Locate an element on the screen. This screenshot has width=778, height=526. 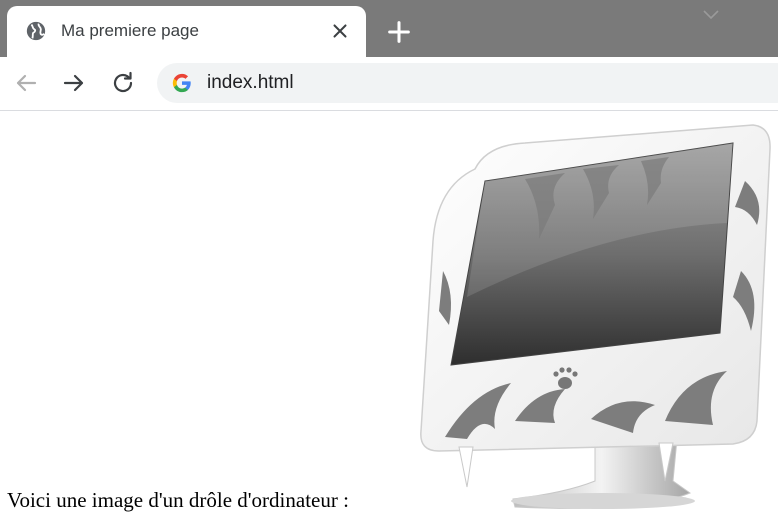
browser-titlebar: Ma premiere page is located at coordinates (389, 28).